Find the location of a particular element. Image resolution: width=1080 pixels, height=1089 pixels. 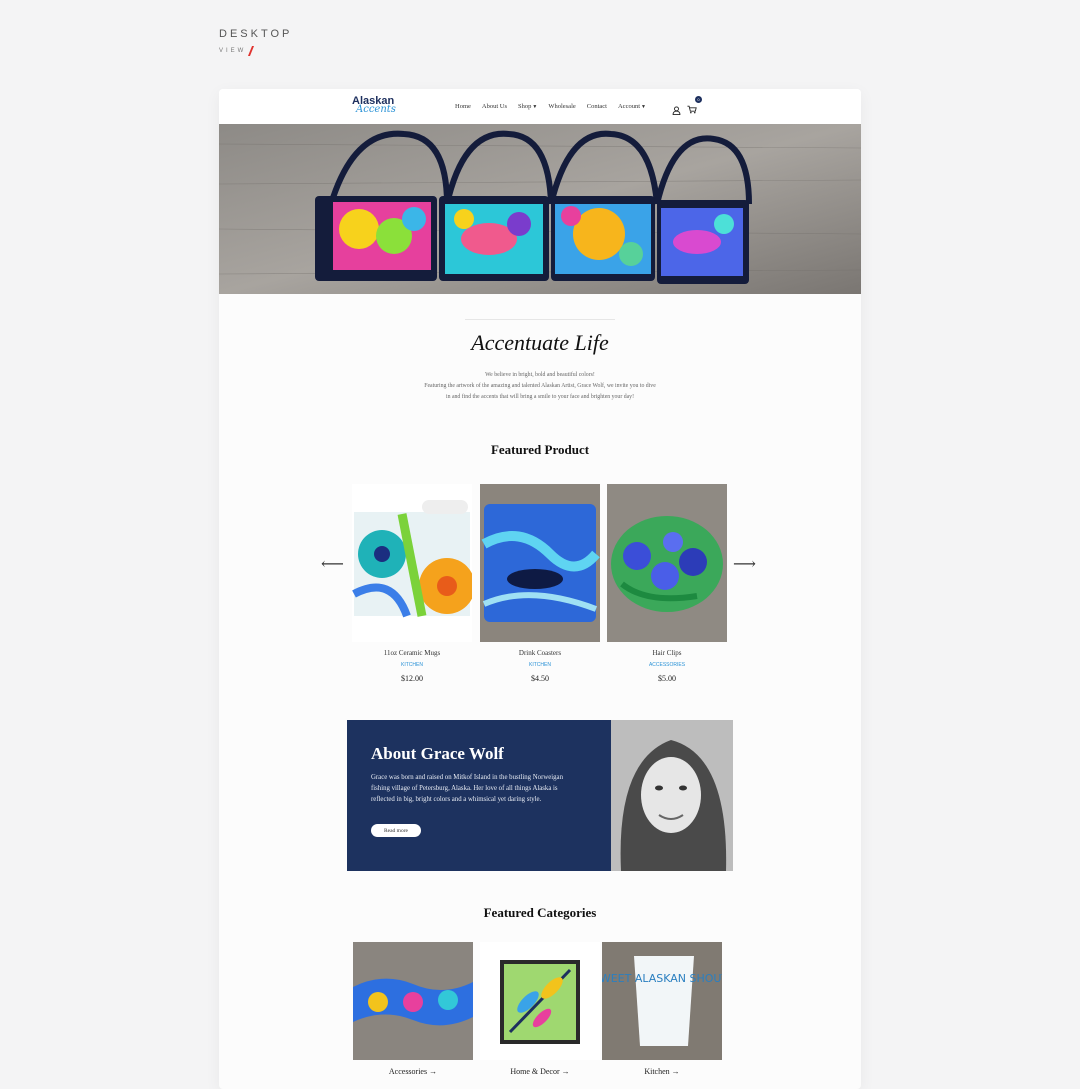

hero-banner-image is located at coordinates (540, 209).